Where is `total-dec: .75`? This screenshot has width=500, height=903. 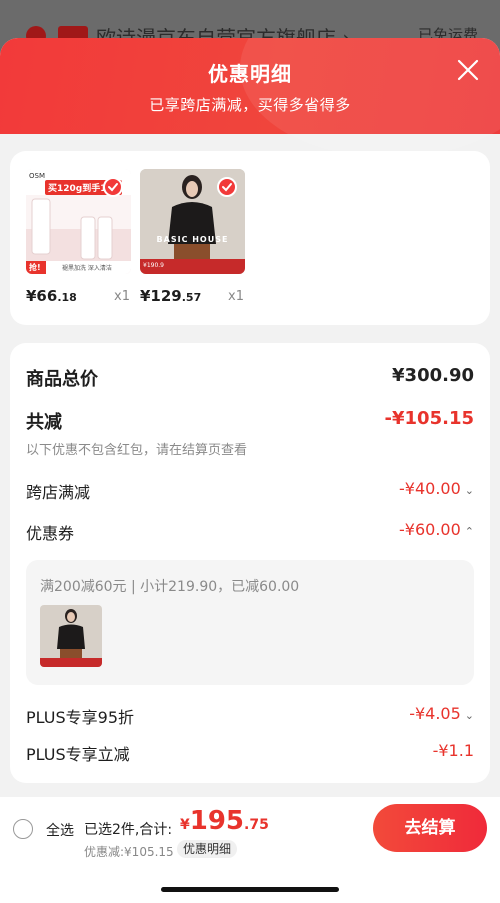
total-dec: .75 is located at coordinates (256, 825).